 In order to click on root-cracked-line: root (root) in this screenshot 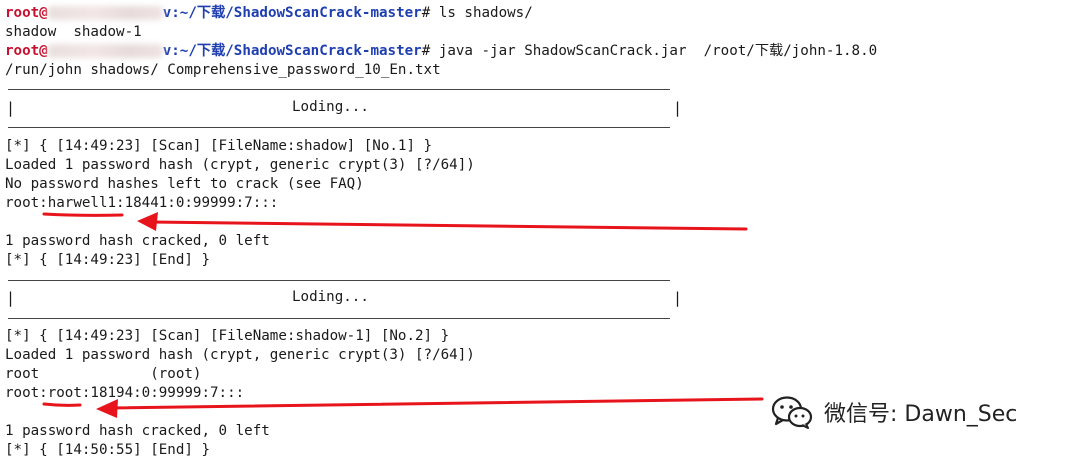, I will do `click(103, 374)`.